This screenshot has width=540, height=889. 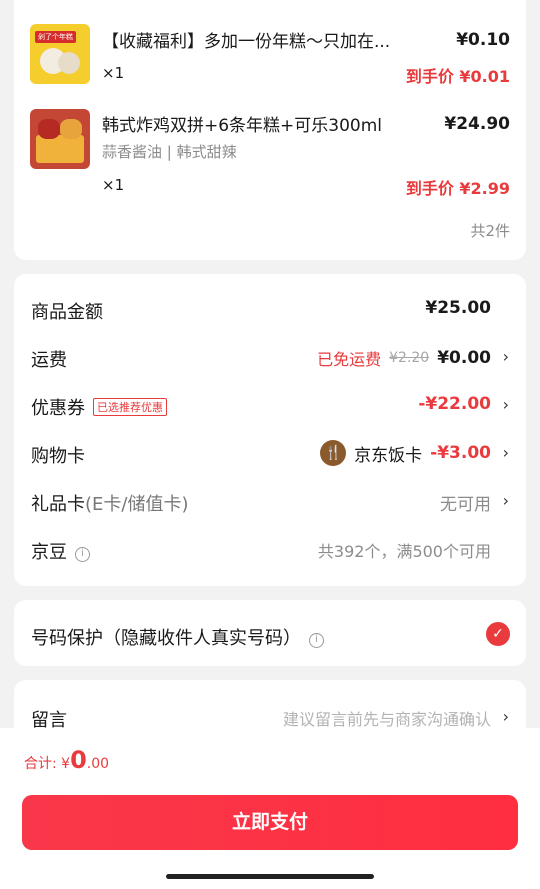 What do you see at coordinates (98, 764) in the screenshot?
I see `total-decimal: .00` at bounding box center [98, 764].